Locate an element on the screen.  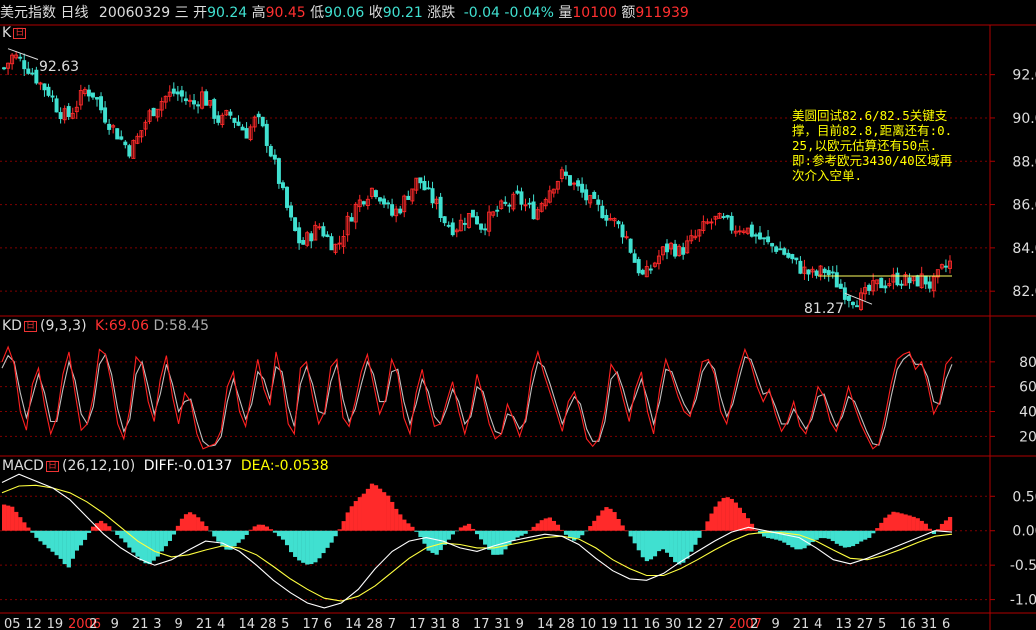
k-y-tick-label: 88.0 is located at coordinates (1024, 162).